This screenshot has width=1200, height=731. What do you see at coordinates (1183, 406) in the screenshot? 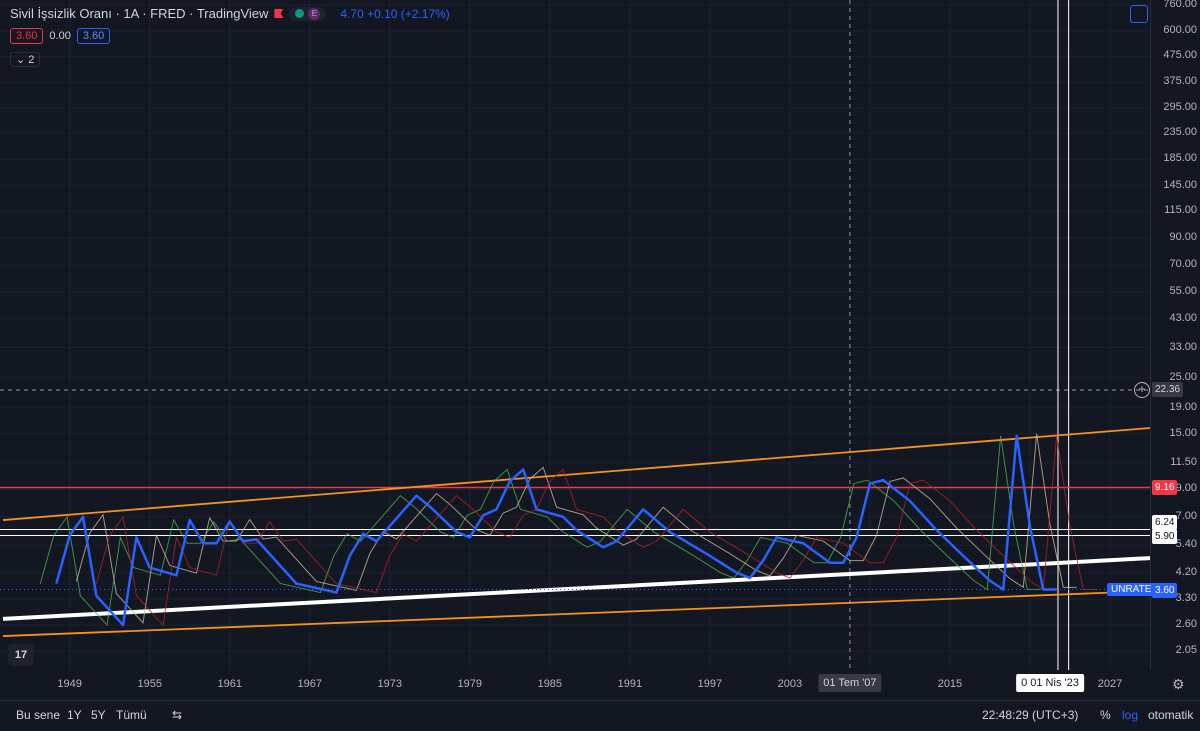
I see `price-tick: 19.00` at bounding box center [1183, 406].